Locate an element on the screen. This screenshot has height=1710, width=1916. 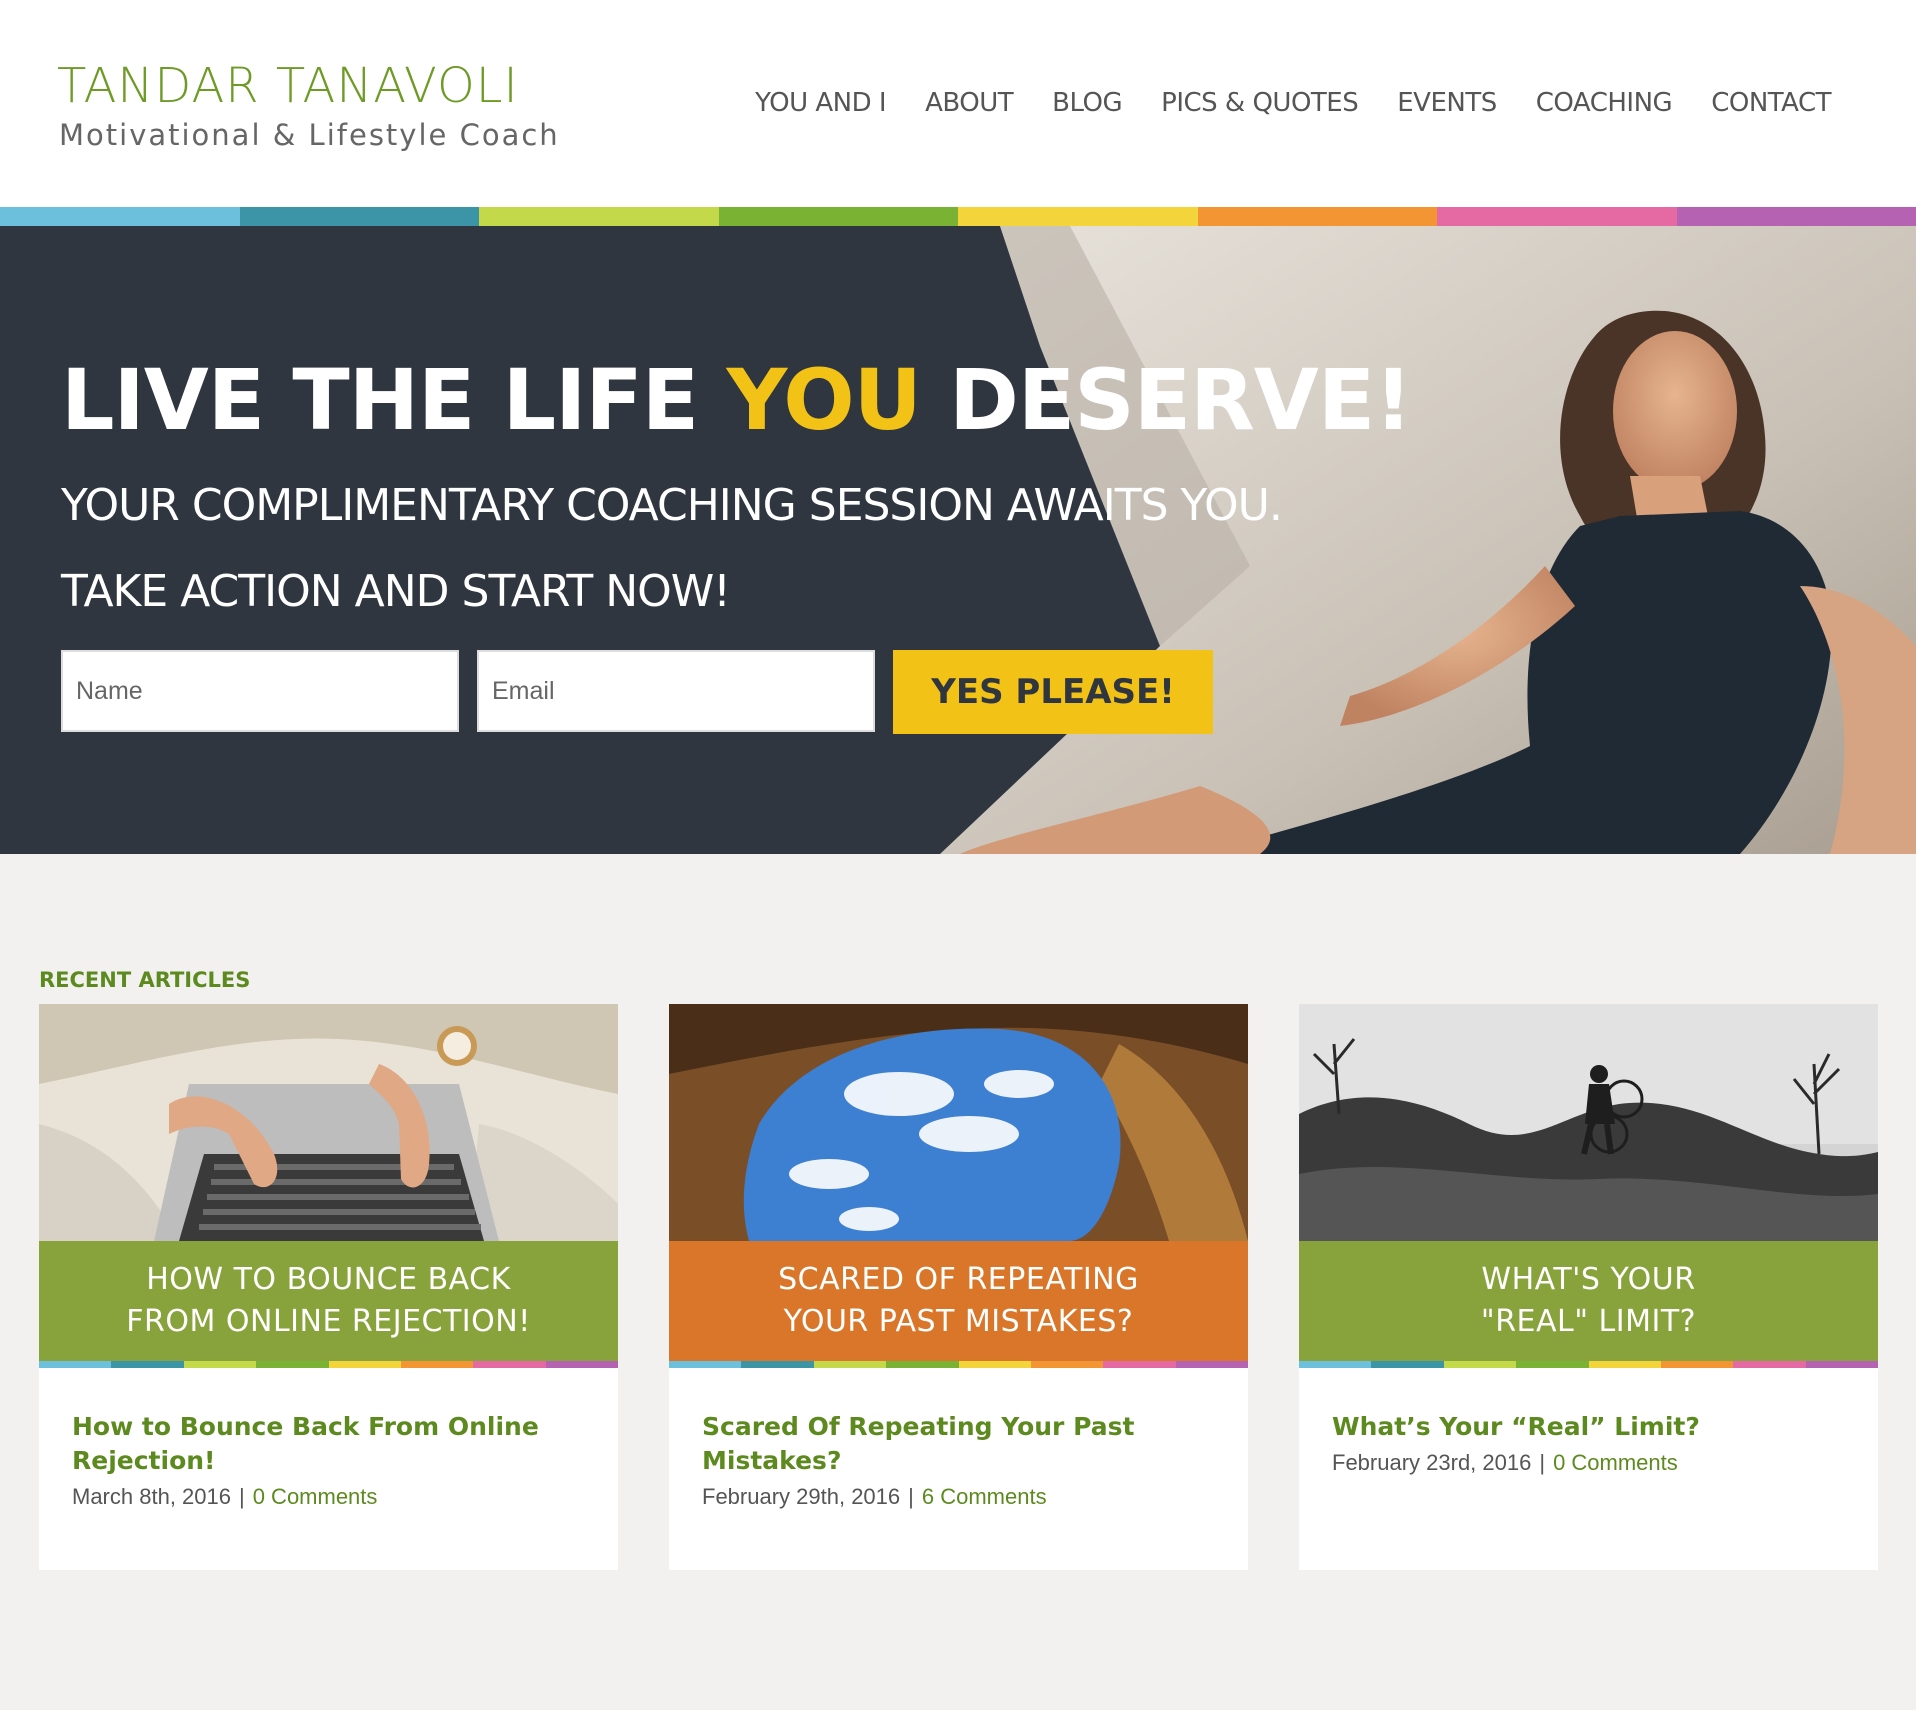
logo-subtitle: Motivational & Lifestyle Coach is located at coordinates (309, 135).